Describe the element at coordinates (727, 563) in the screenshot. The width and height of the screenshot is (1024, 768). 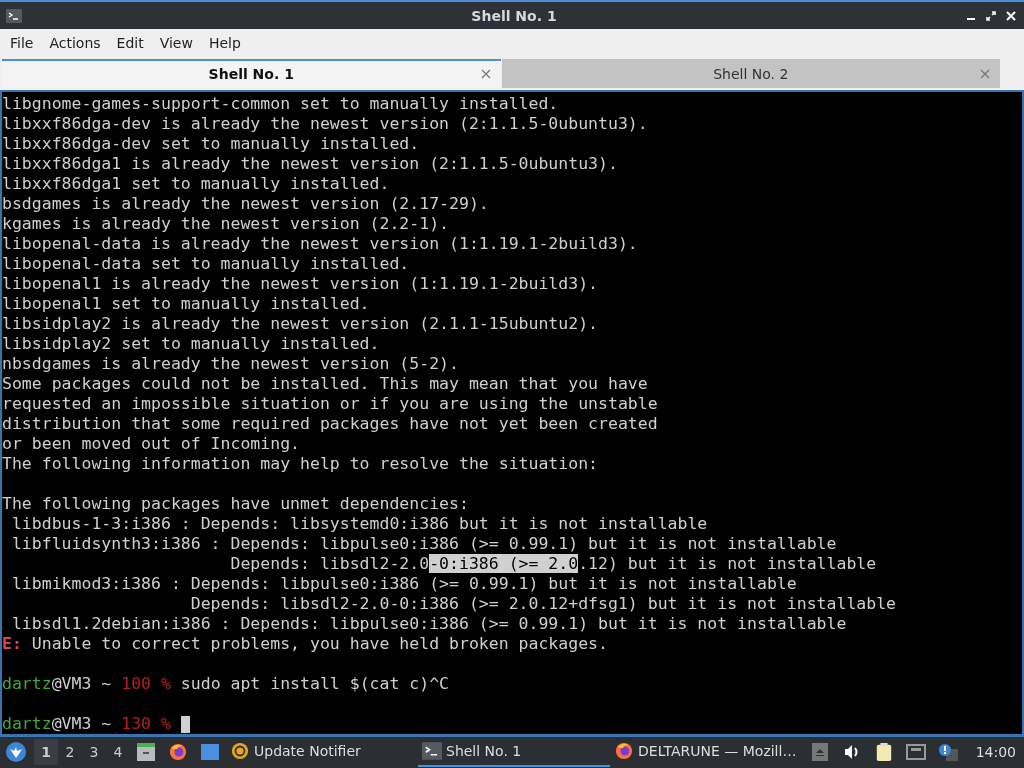
I see `terminal-text: .12) but it is not installable` at that location.